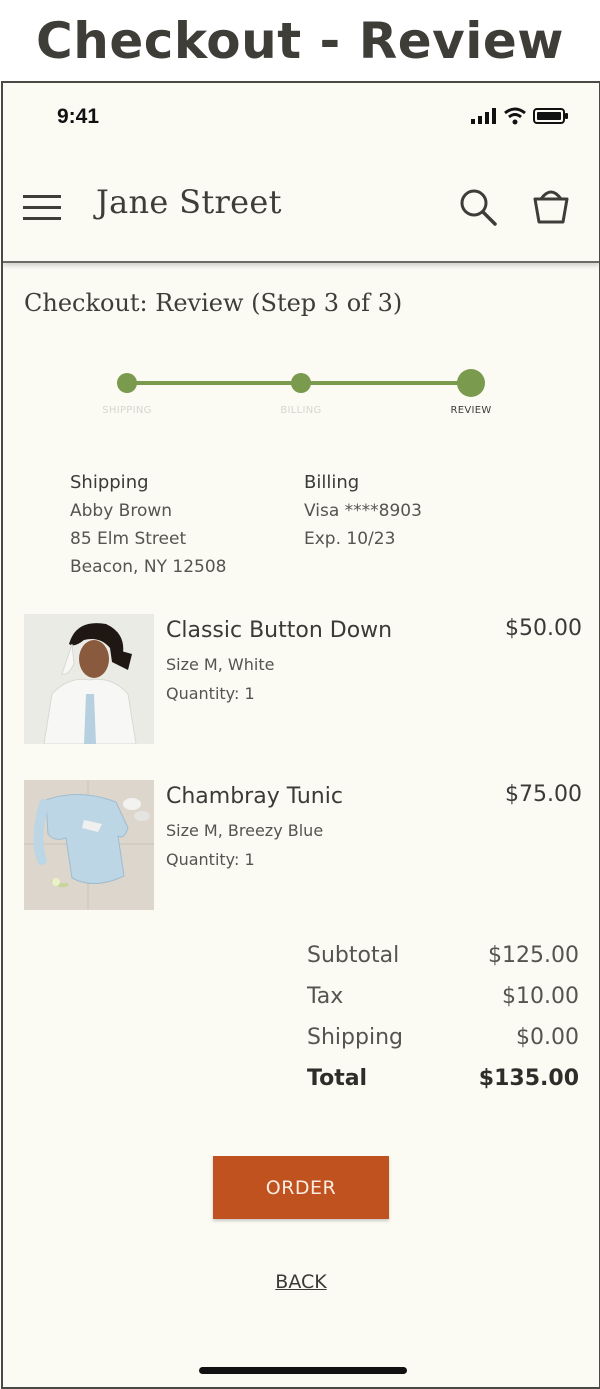 This screenshot has height=1389, width=600. What do you see at coordinates (325, 996) in the screenshot?
I see `tax-label: Tax` at bounding box center [325, 996].